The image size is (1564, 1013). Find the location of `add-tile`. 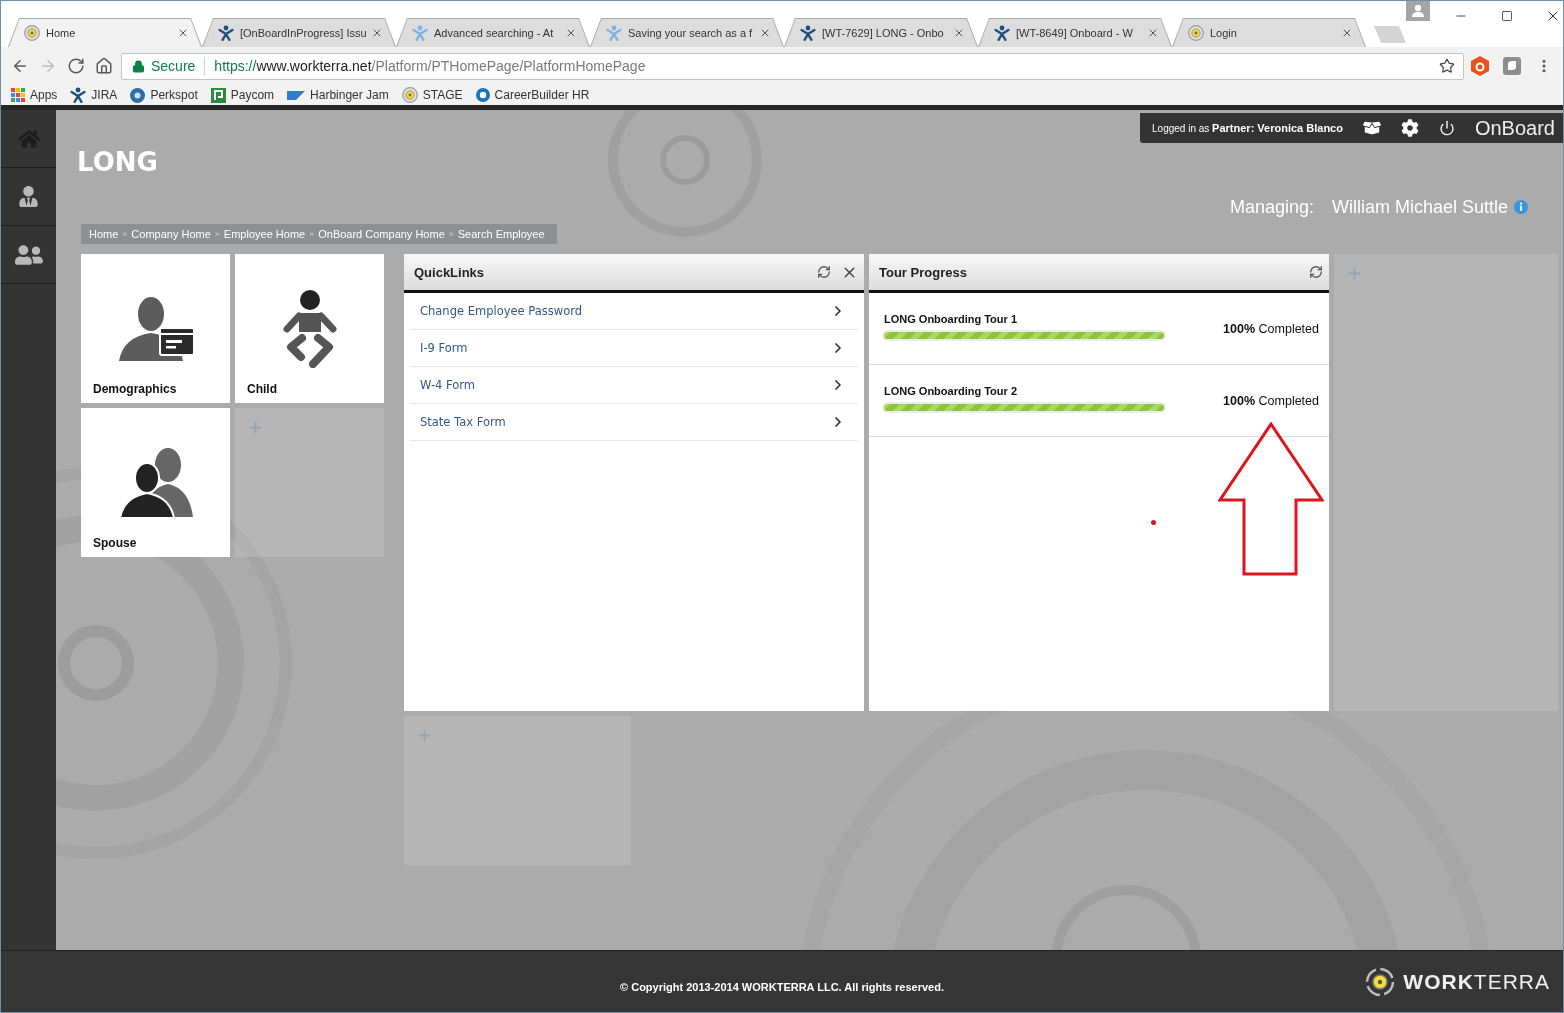

add-tile is located at coordinates (309, 482).